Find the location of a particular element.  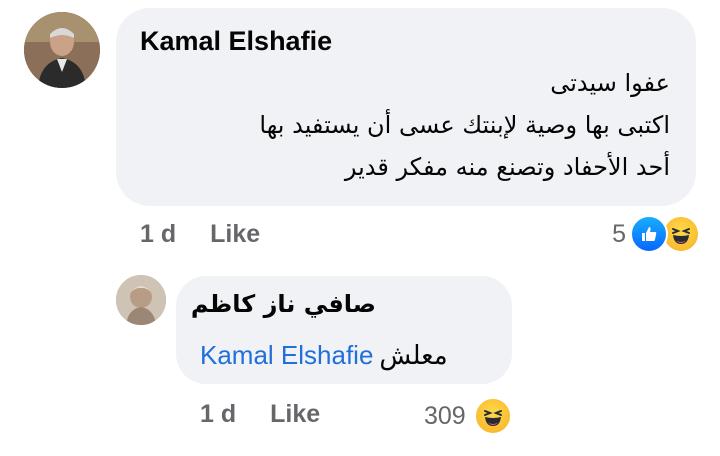

reaction-count: 309 is located at coordinates (445, 415).